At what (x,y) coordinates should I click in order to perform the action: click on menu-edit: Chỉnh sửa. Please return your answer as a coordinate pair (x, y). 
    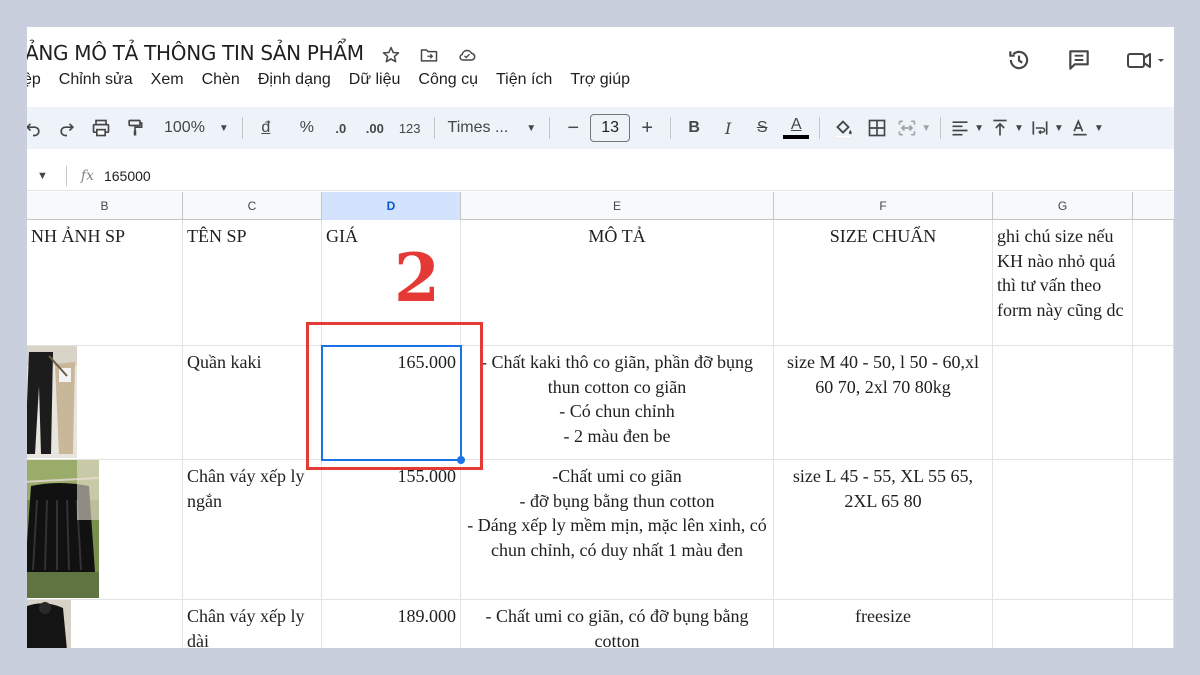
    Looking at the image, I should click on (96, 80).